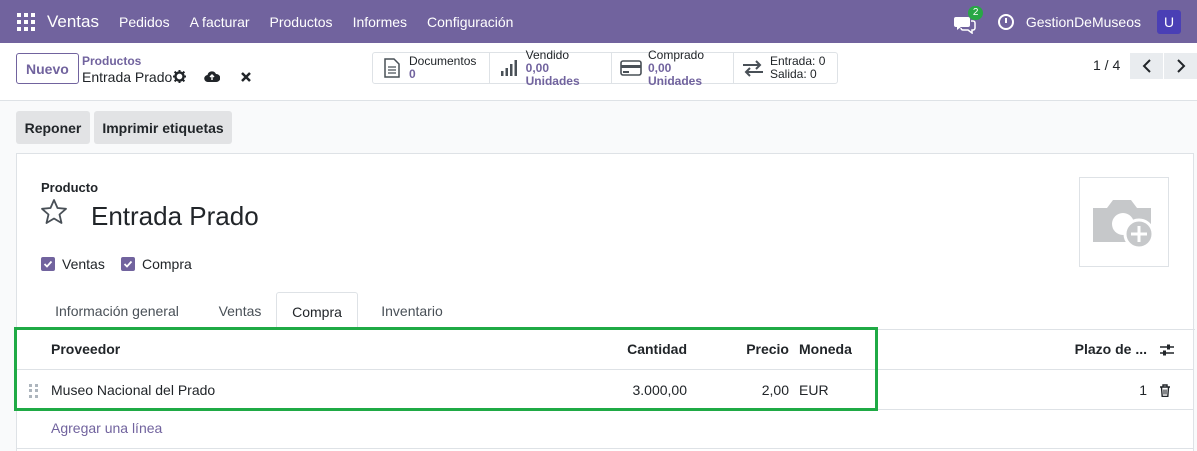  What do you see at coordinates (175, 216) in the screenshot?
I see `product-name: Entrada Prado` at bounding box center [175, 216].